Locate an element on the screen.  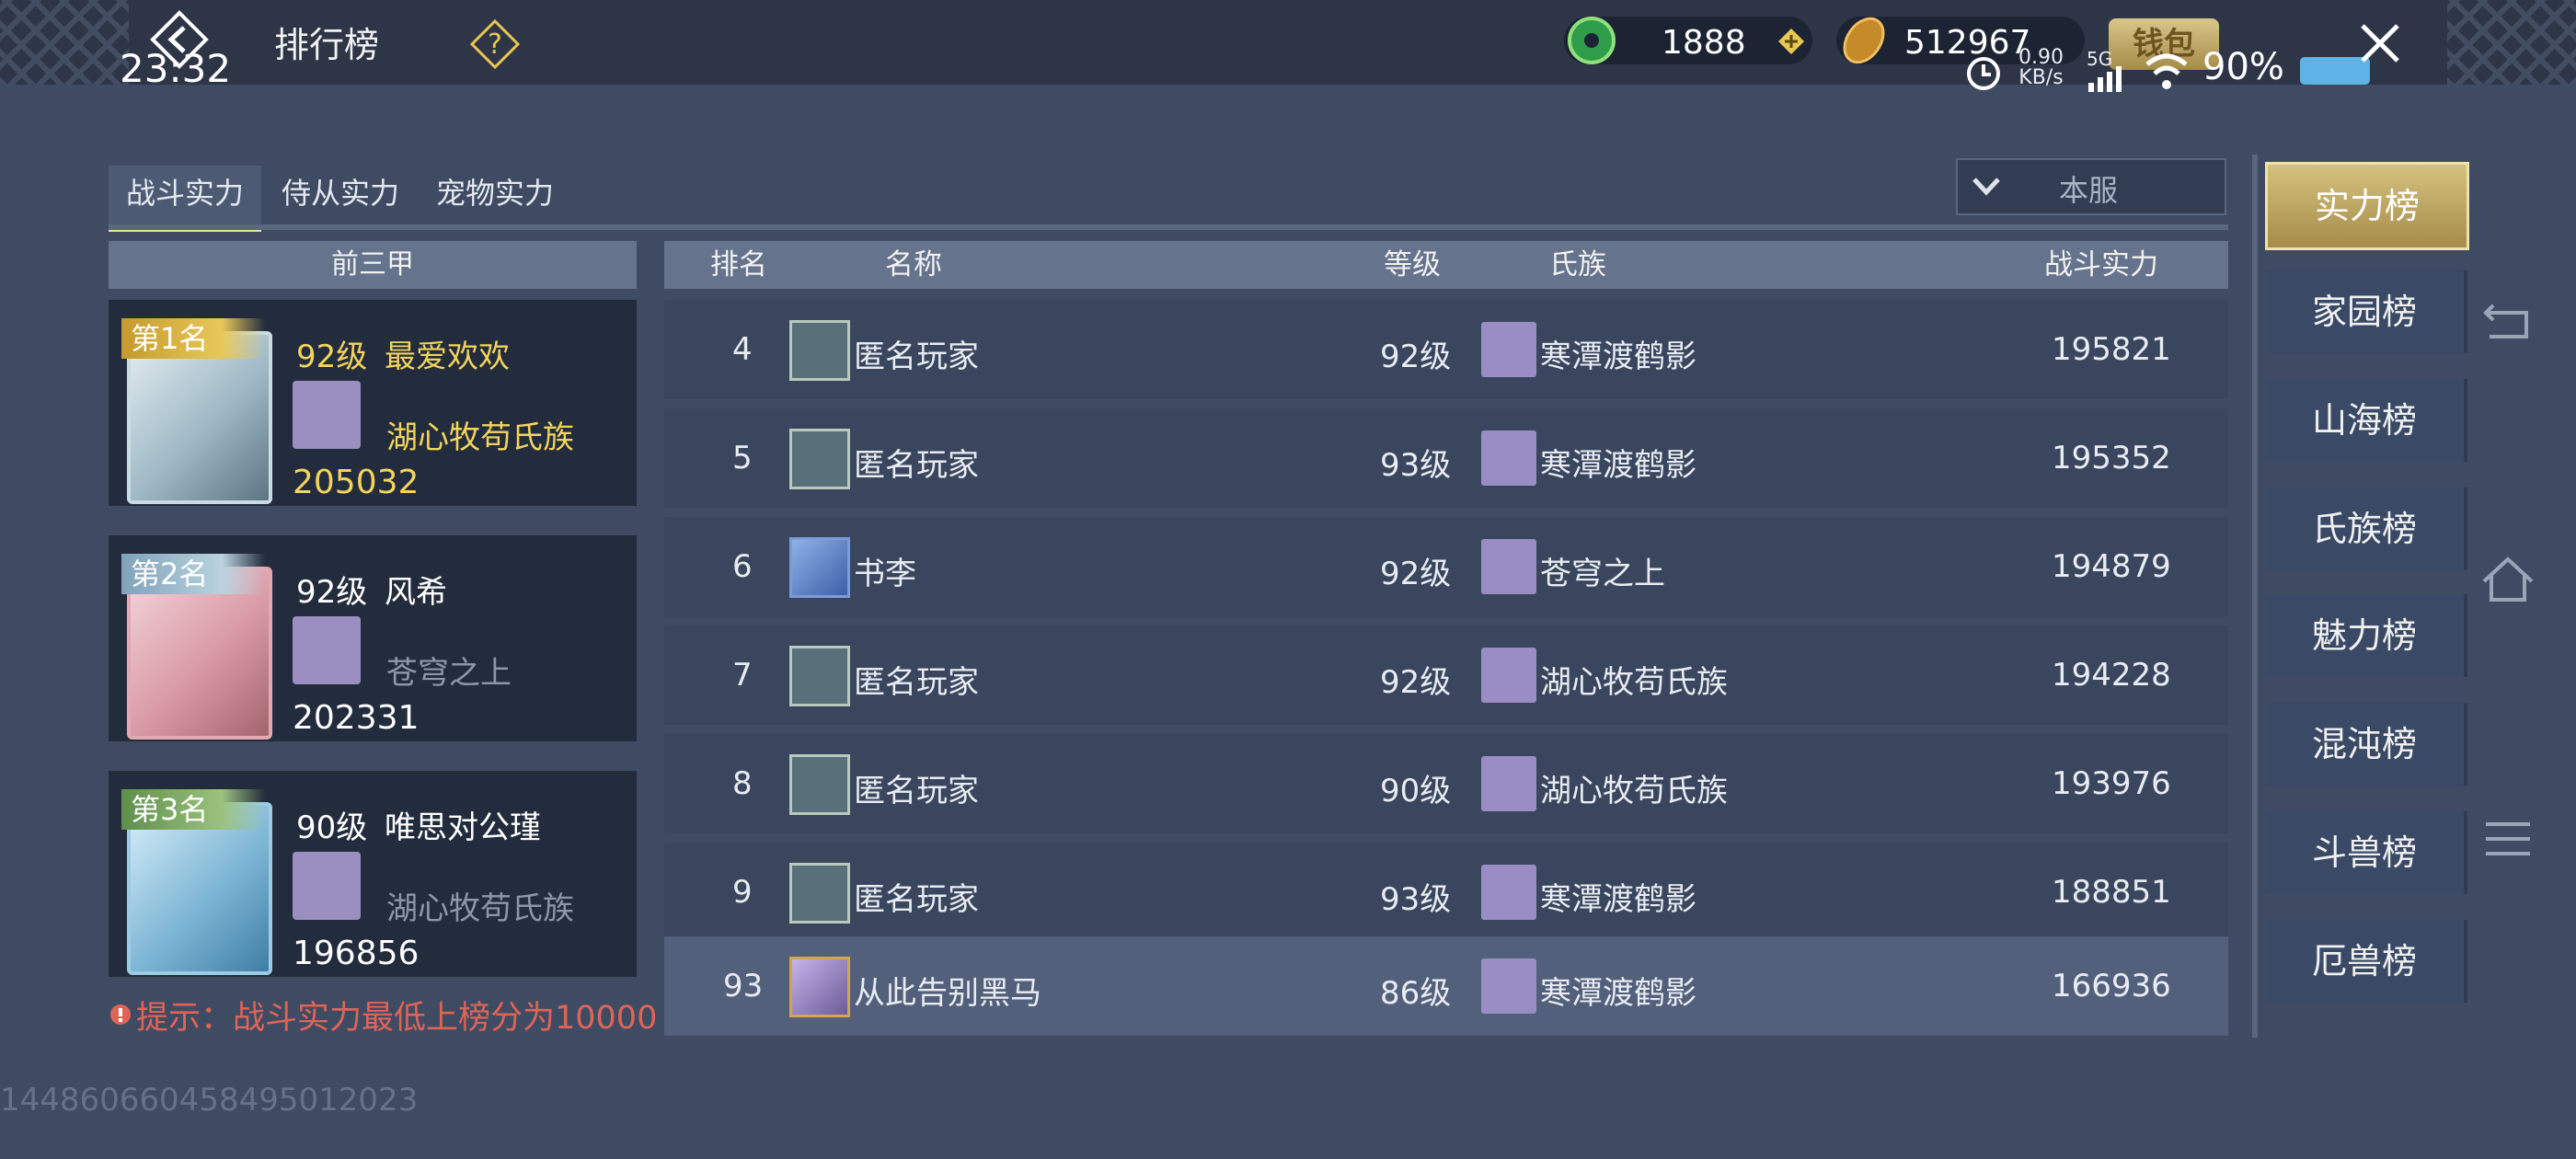
chevron-down-icon is located at coordinates (1986, 187).